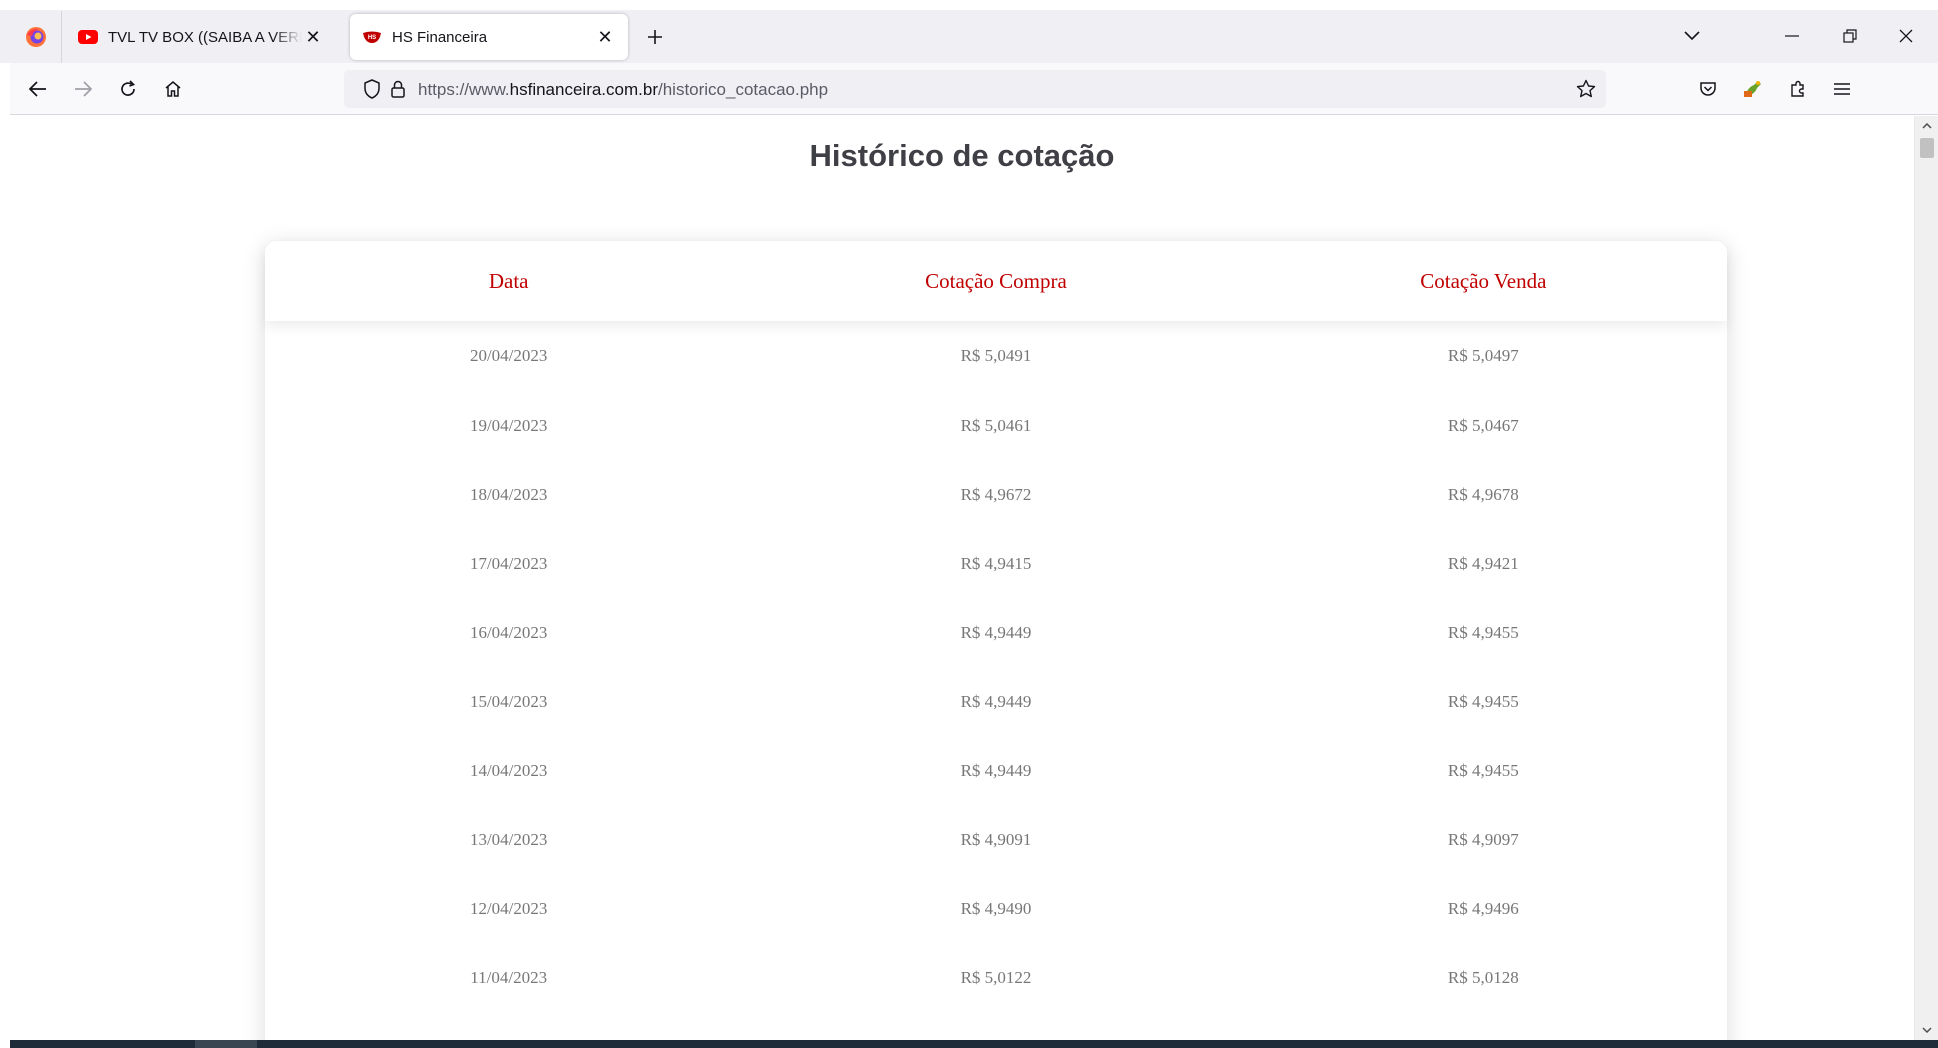 Image resolution: width=1938 pixels, height=1048 pixels. Describe the element at coordinates (508, 425) in the screenshot. I see `cell-date: 19/04/2023` at that location.